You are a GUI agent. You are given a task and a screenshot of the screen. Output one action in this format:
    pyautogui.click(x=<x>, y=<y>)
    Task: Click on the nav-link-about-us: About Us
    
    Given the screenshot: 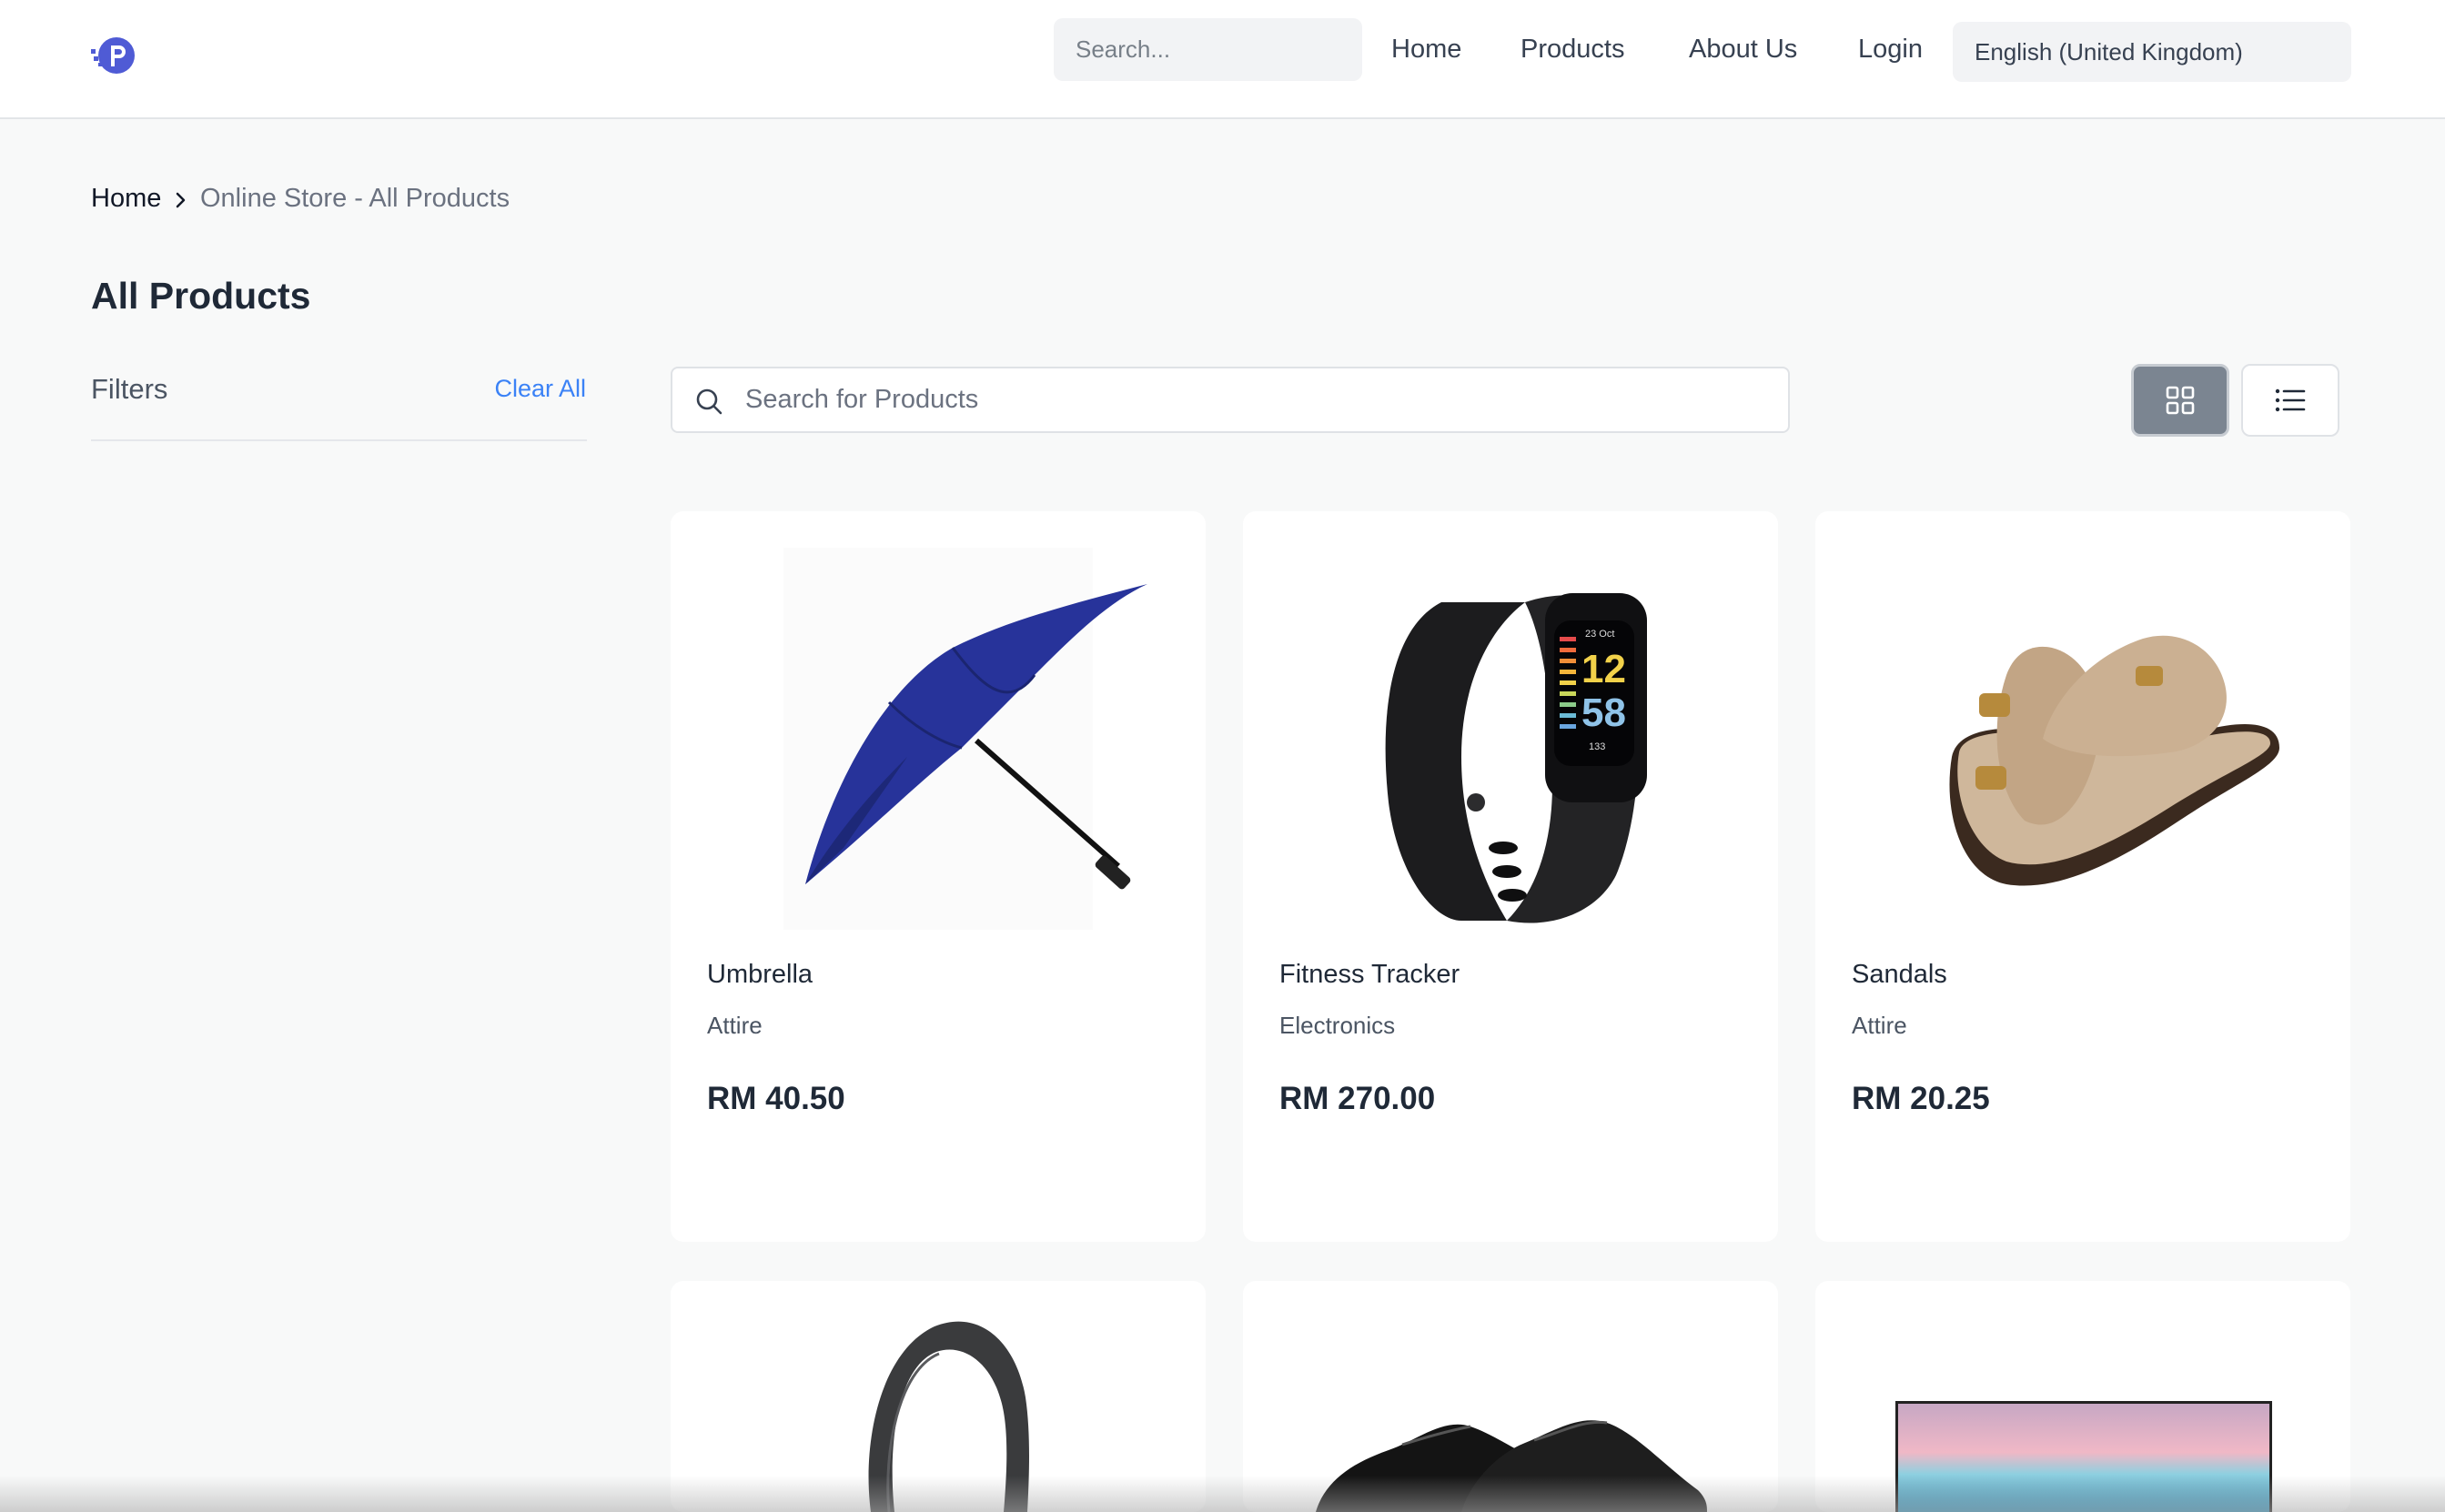 What is the action you would take?
    pyautogui.click(x=1743, y=50)
    